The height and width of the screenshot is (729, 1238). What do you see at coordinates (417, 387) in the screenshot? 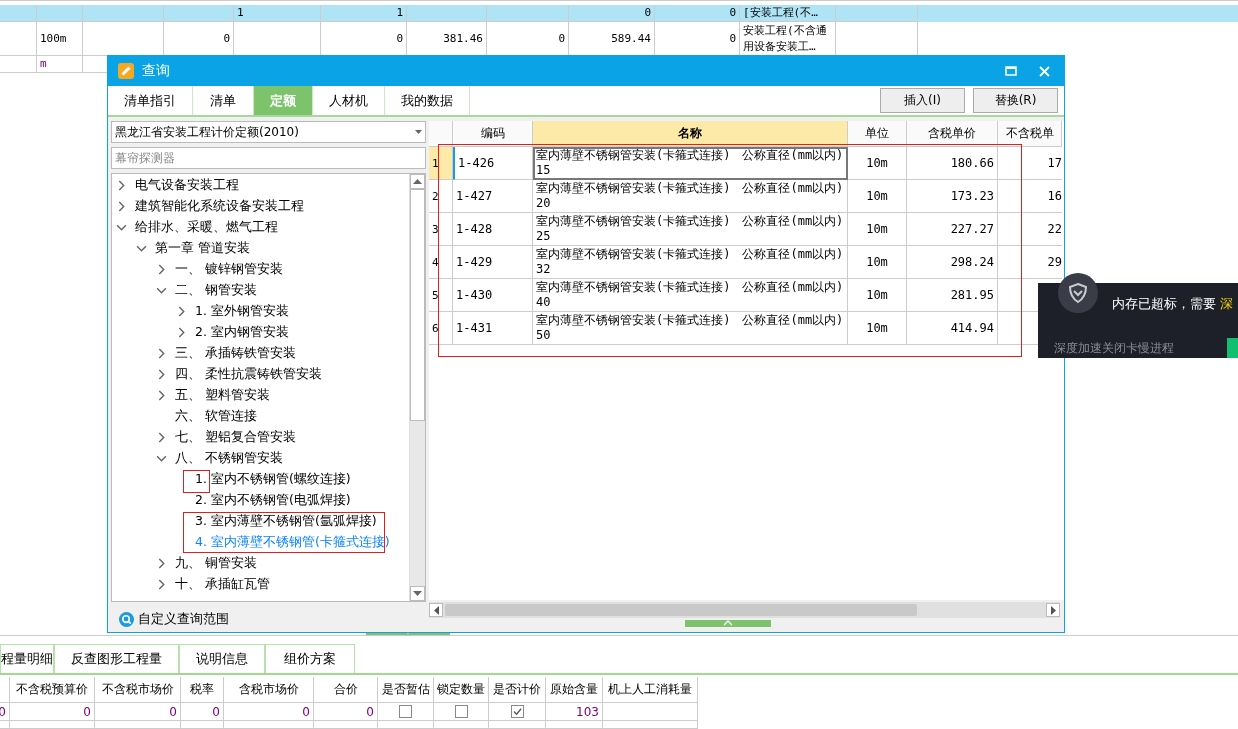
I see `scrollbar` at bounding box center [417, 387].